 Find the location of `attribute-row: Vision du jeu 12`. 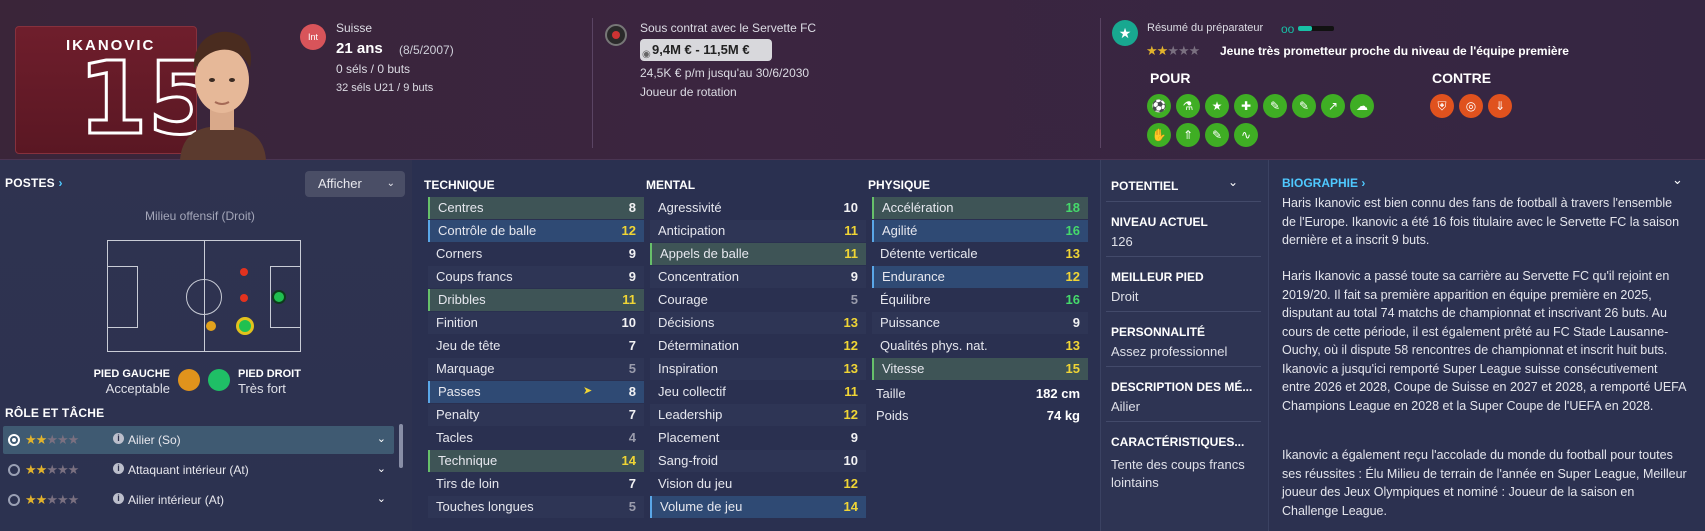

attribute-row: Vision du jeu 12 is located at coordinates (758, 484).